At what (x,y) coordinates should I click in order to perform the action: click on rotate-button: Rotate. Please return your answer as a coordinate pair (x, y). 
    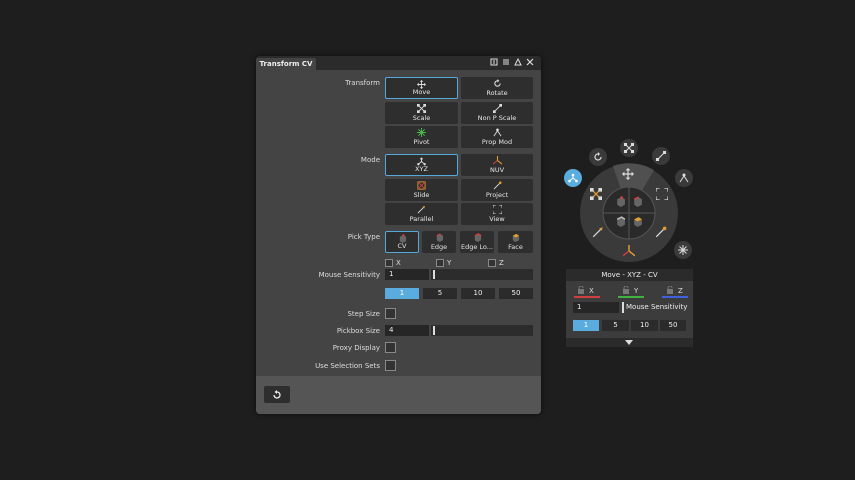
    Looking at the image, I should click on (497, 88).